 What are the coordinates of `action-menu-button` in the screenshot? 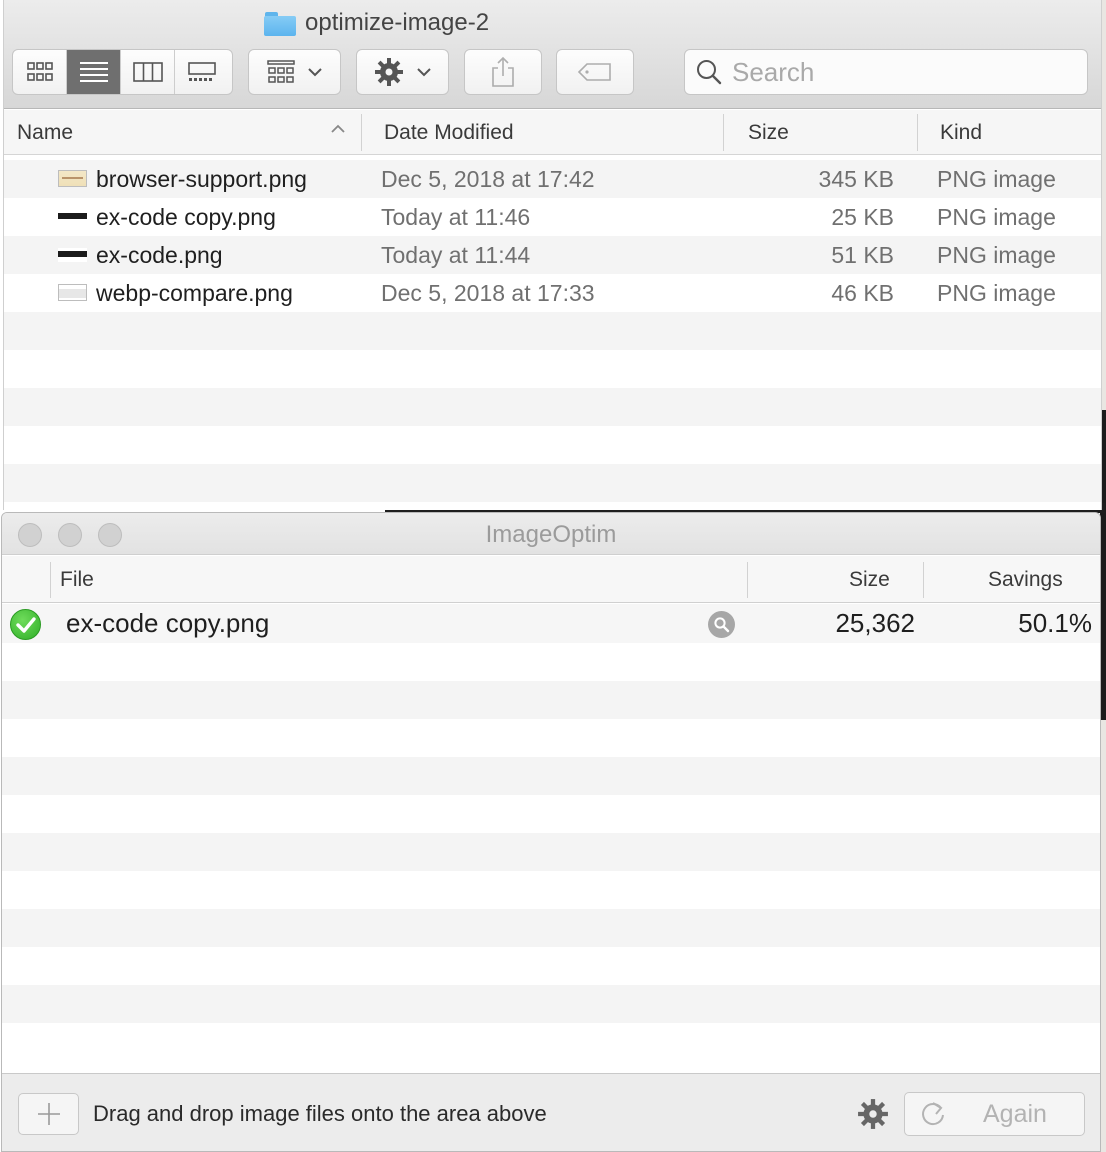 It's located at (402, 72).